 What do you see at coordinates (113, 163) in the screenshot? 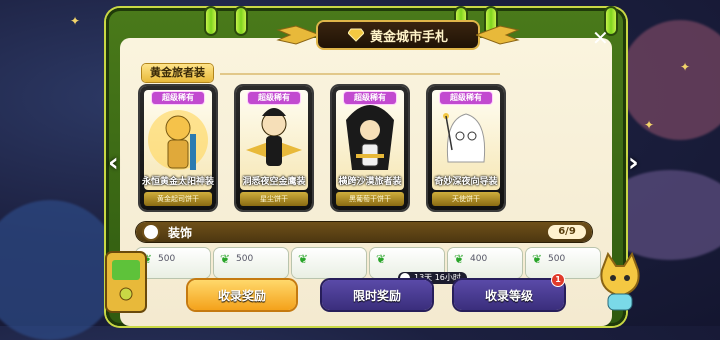
I see `chevron-left-icon: ‹` at bounding box center [113, 163].